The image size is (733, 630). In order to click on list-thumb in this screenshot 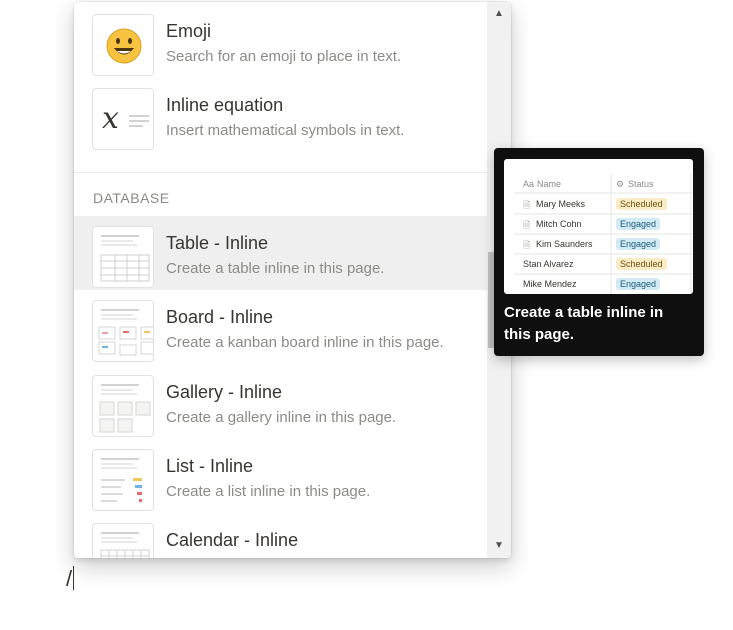, I will do `click(123, 480)`.